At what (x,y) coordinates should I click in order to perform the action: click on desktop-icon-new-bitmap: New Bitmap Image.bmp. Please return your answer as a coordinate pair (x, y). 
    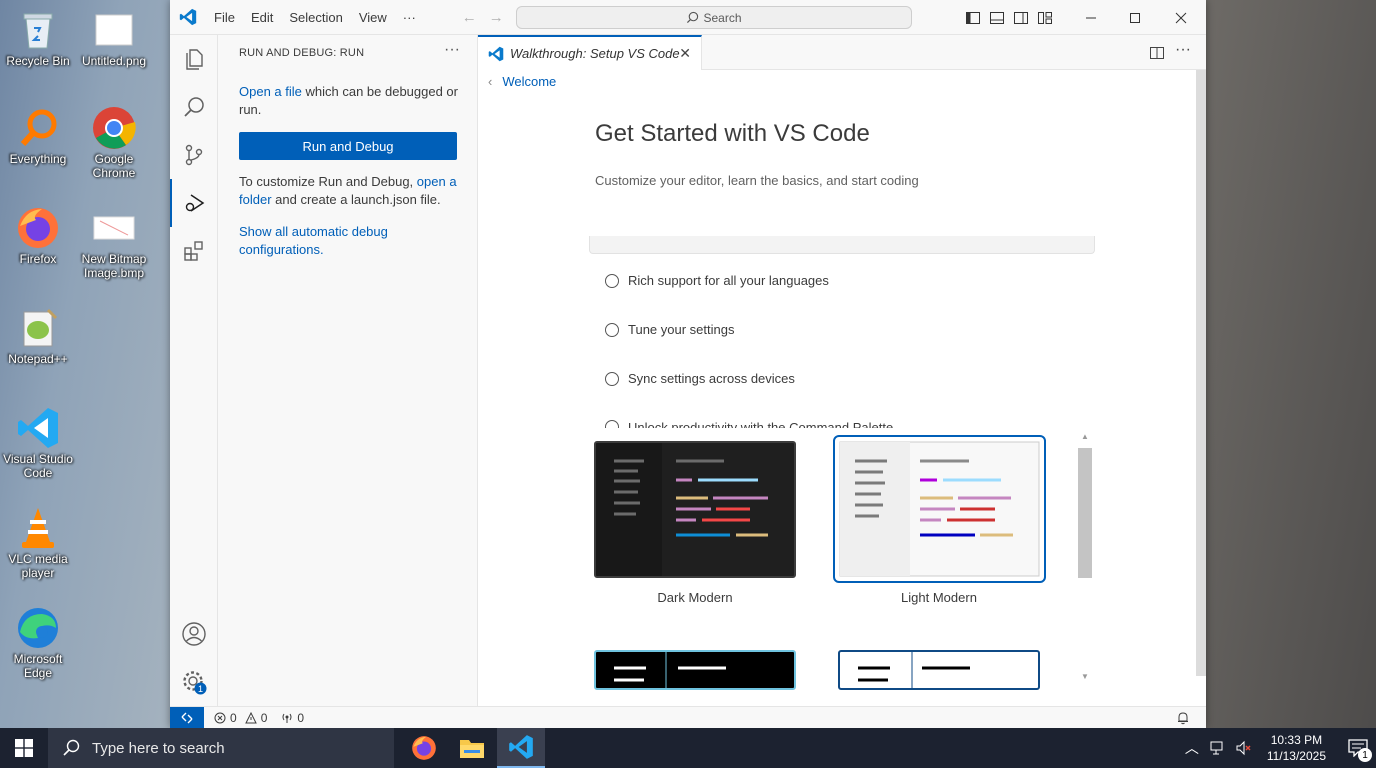
    Looking at the image, I should click on (114, 243).